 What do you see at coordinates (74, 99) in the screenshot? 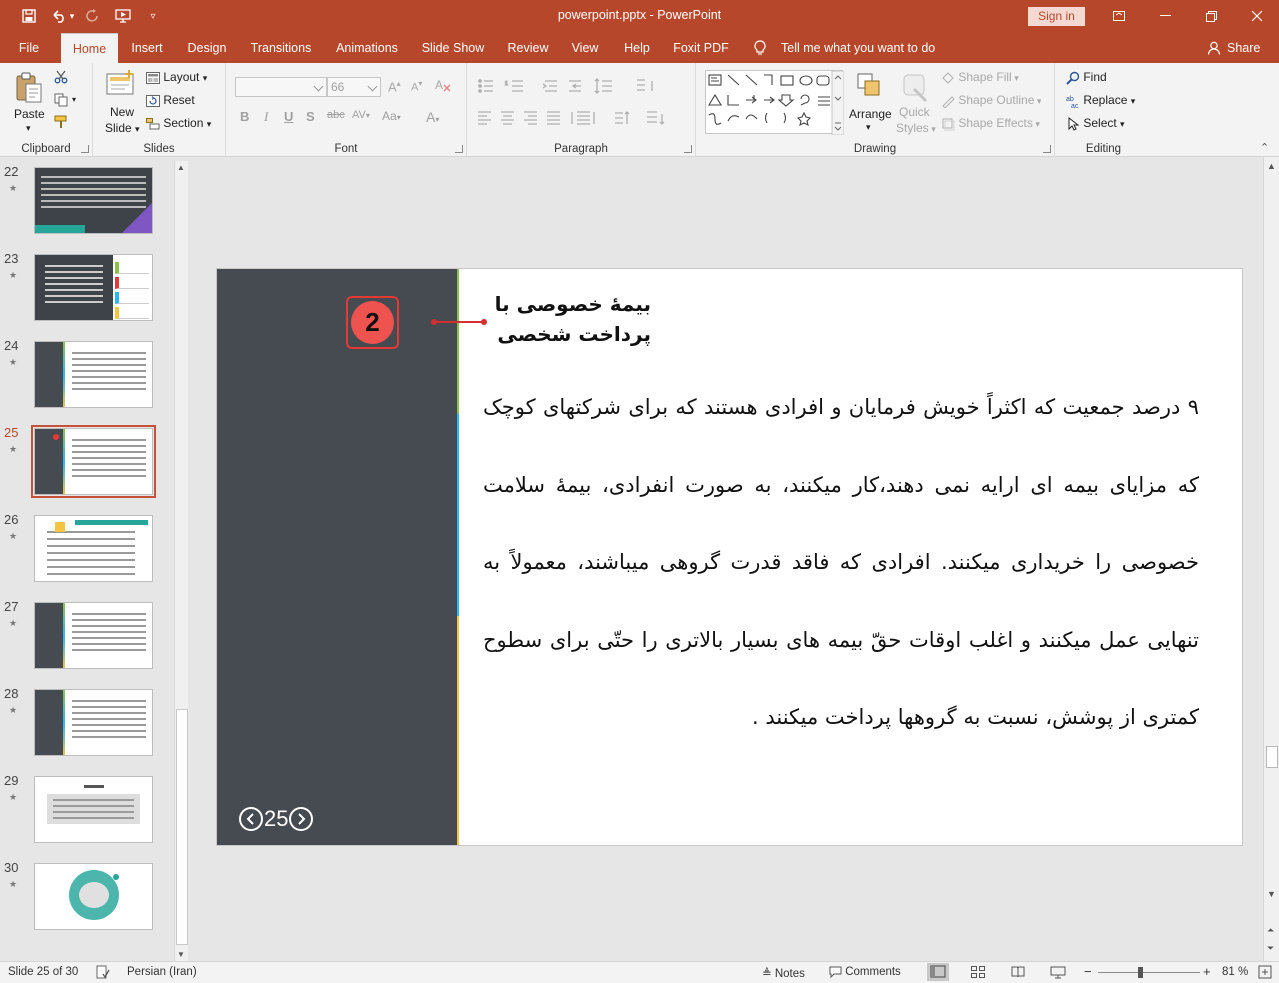
I see `copy-dropdown-icon: ▾` at bounding box center [74, 99].